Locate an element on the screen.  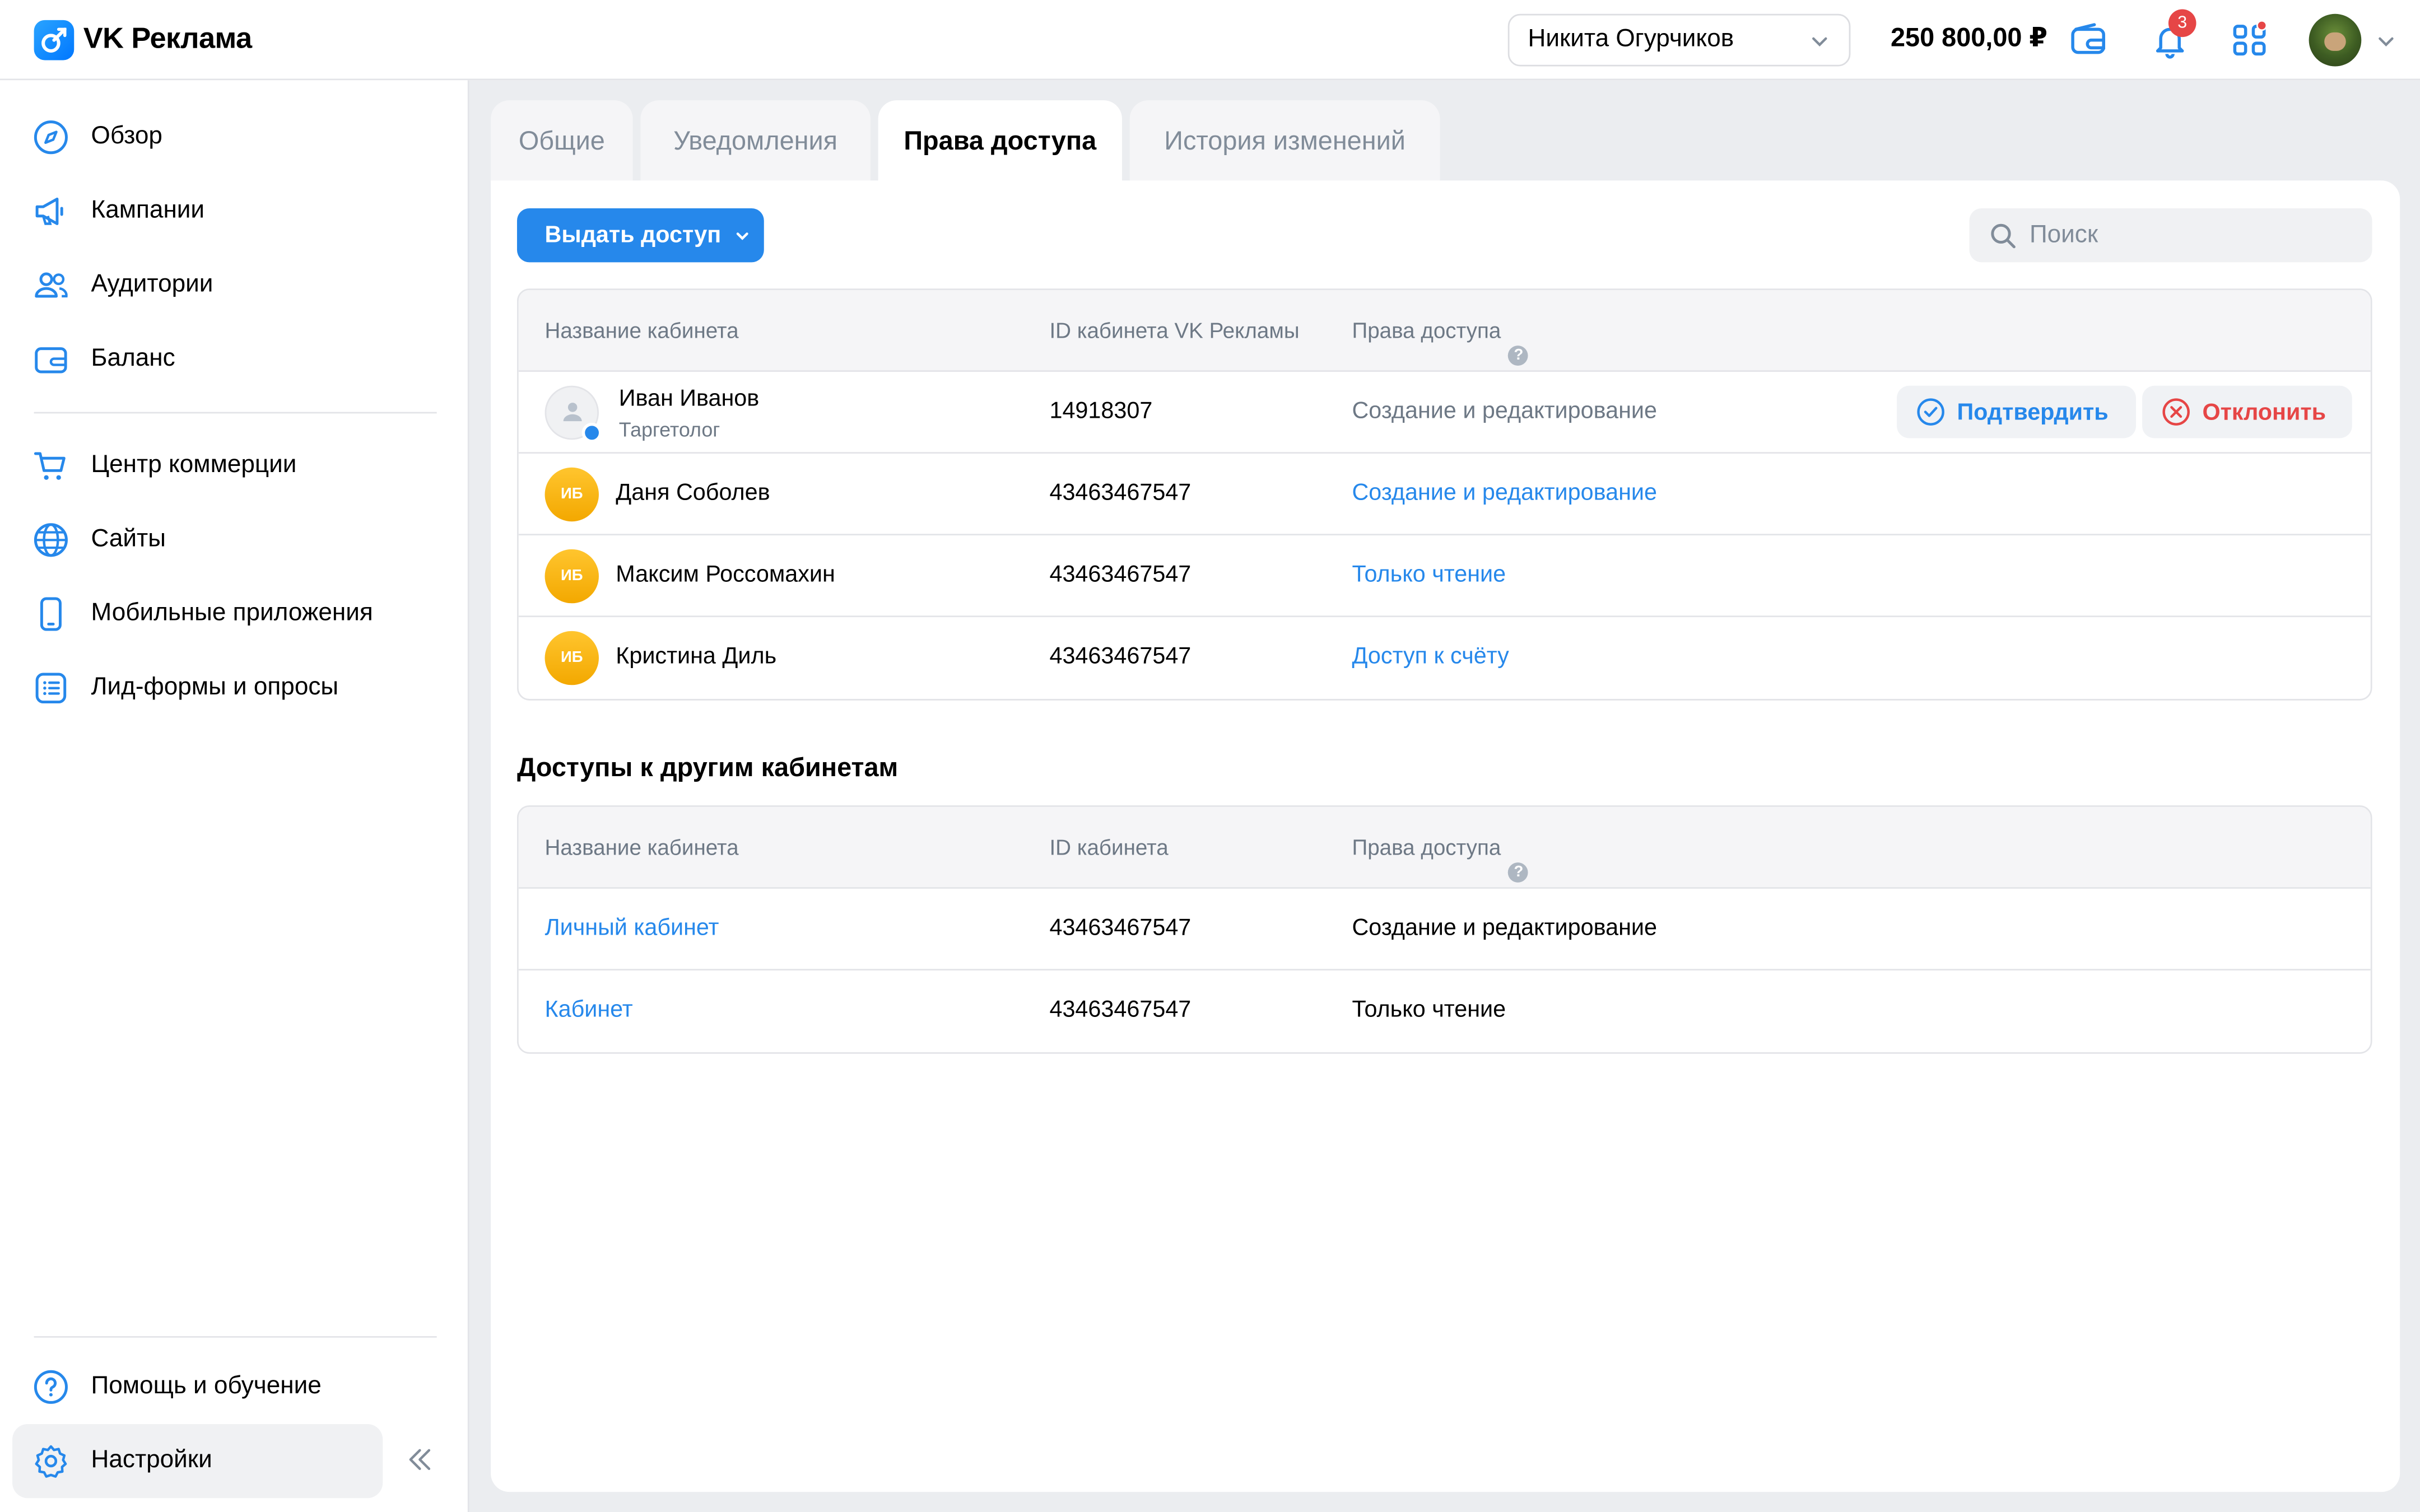
cancel-circle-icon is located at coordinates (2176, 412).